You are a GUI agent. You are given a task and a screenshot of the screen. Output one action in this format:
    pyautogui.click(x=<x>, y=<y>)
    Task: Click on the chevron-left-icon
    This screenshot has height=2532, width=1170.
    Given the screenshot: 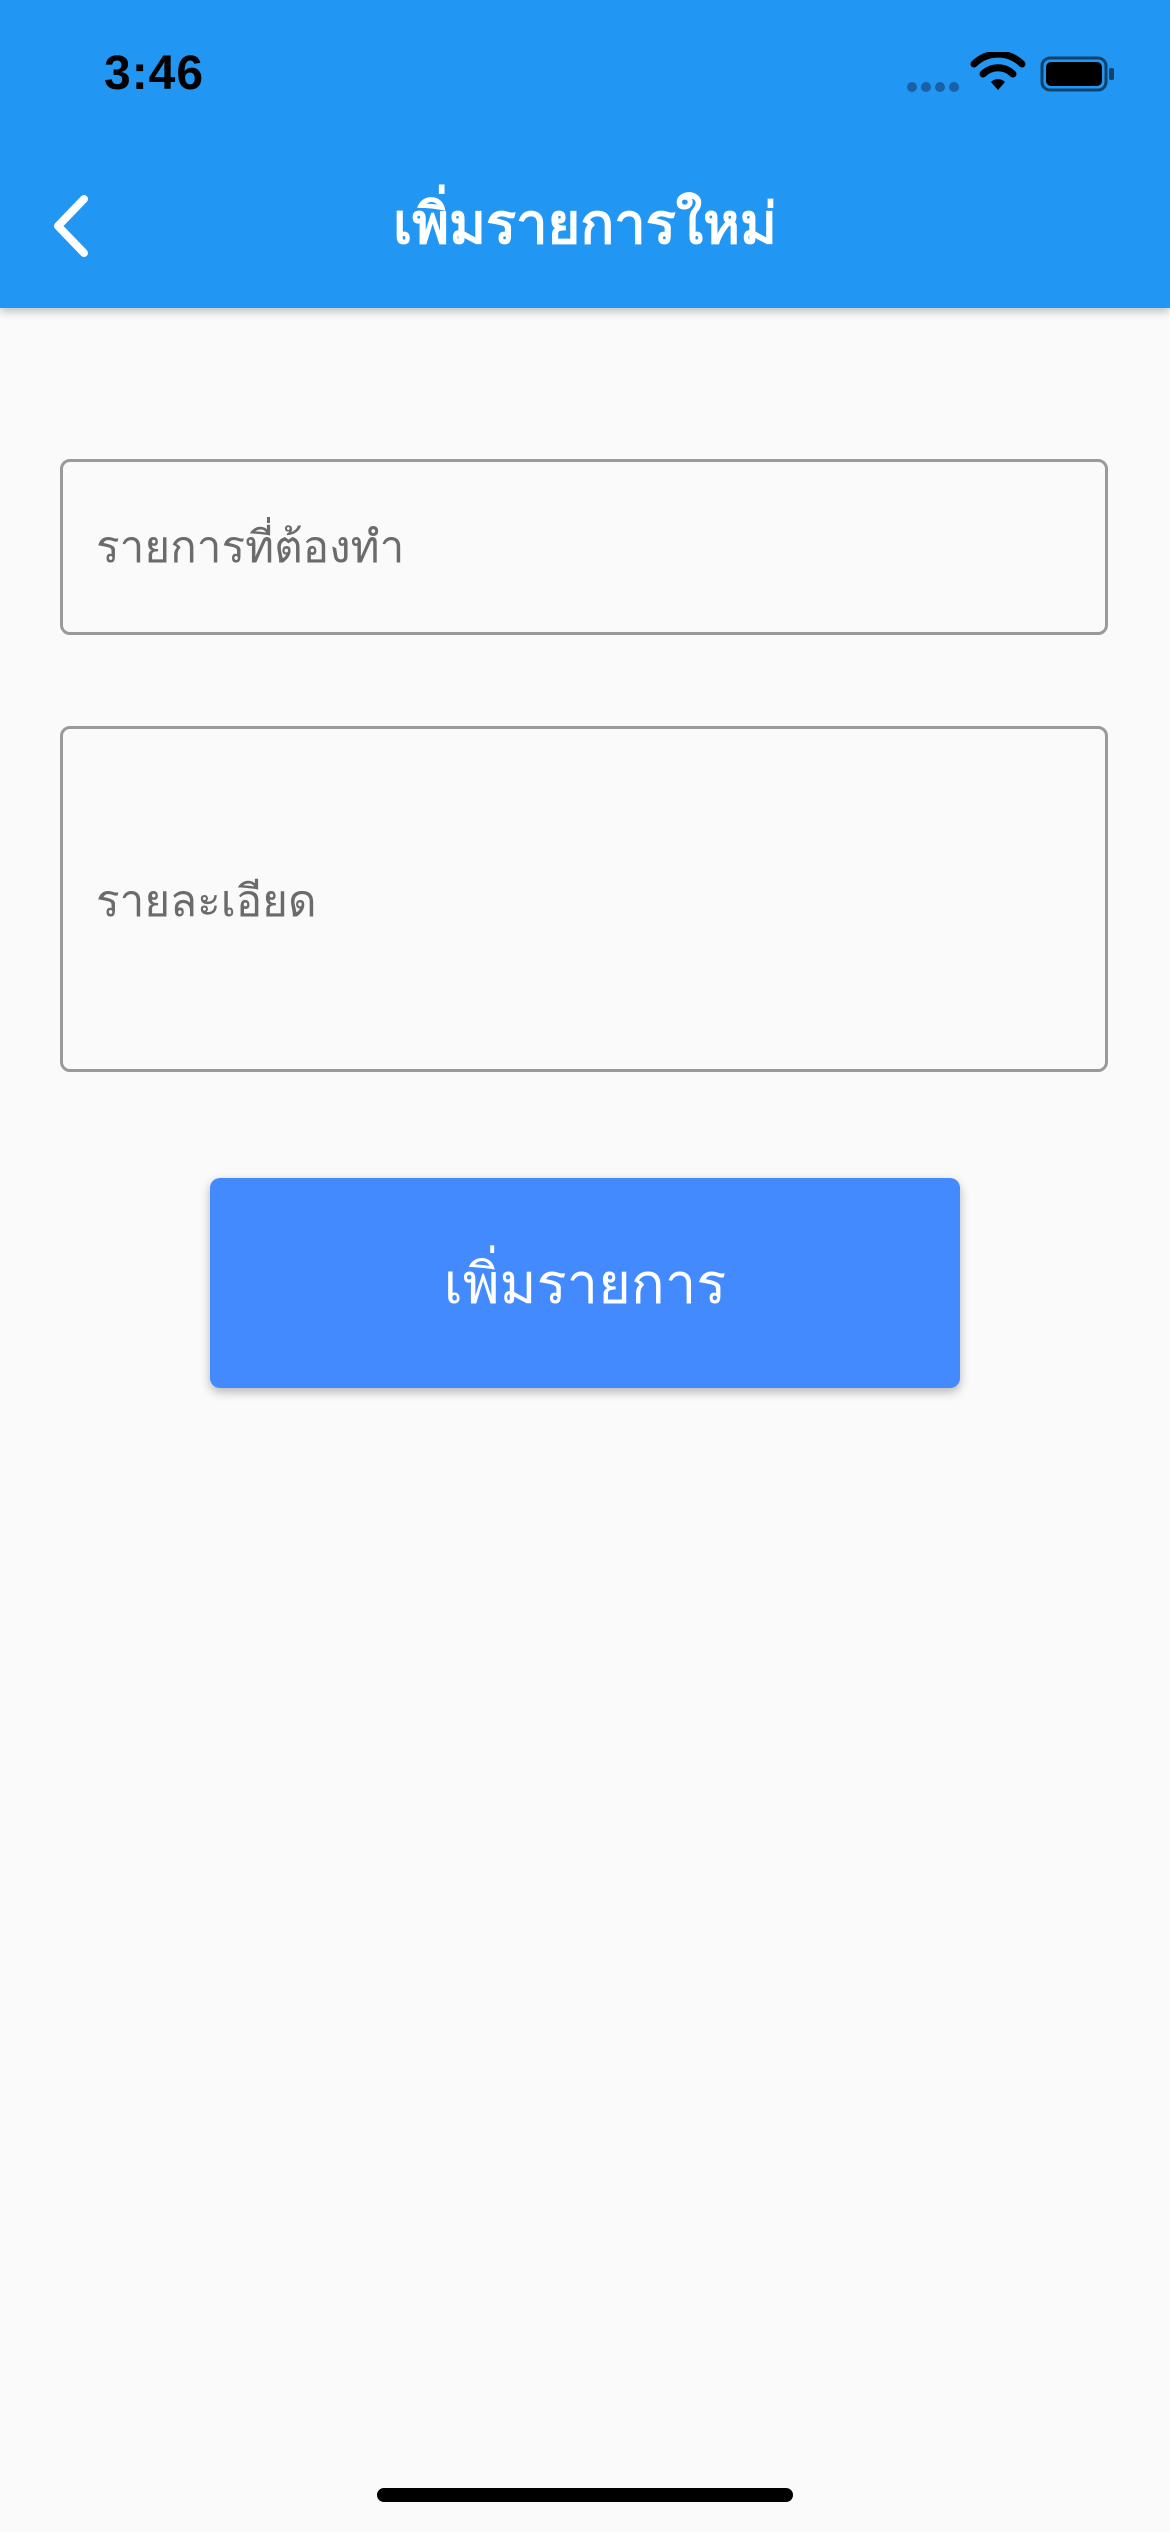 What is the action you would take?
    pyautogui.click(x=71, y=226)
    